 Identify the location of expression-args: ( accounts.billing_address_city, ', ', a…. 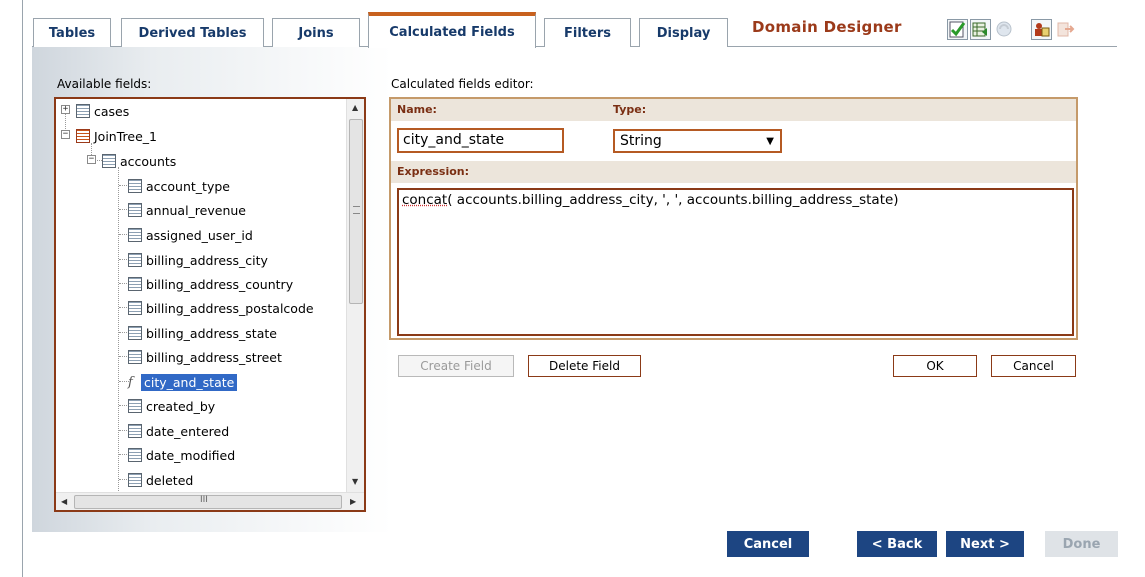
(673, 200).